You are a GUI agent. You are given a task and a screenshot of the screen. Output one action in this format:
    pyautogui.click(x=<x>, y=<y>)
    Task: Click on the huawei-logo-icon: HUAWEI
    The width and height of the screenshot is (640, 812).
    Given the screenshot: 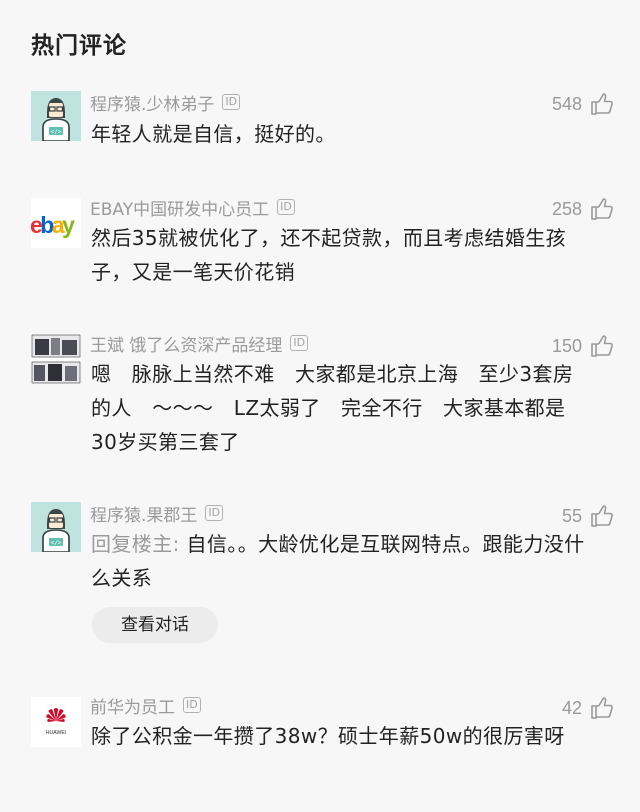 What is the action you would take?
    pyautogui.click(x=56, y=722)
    